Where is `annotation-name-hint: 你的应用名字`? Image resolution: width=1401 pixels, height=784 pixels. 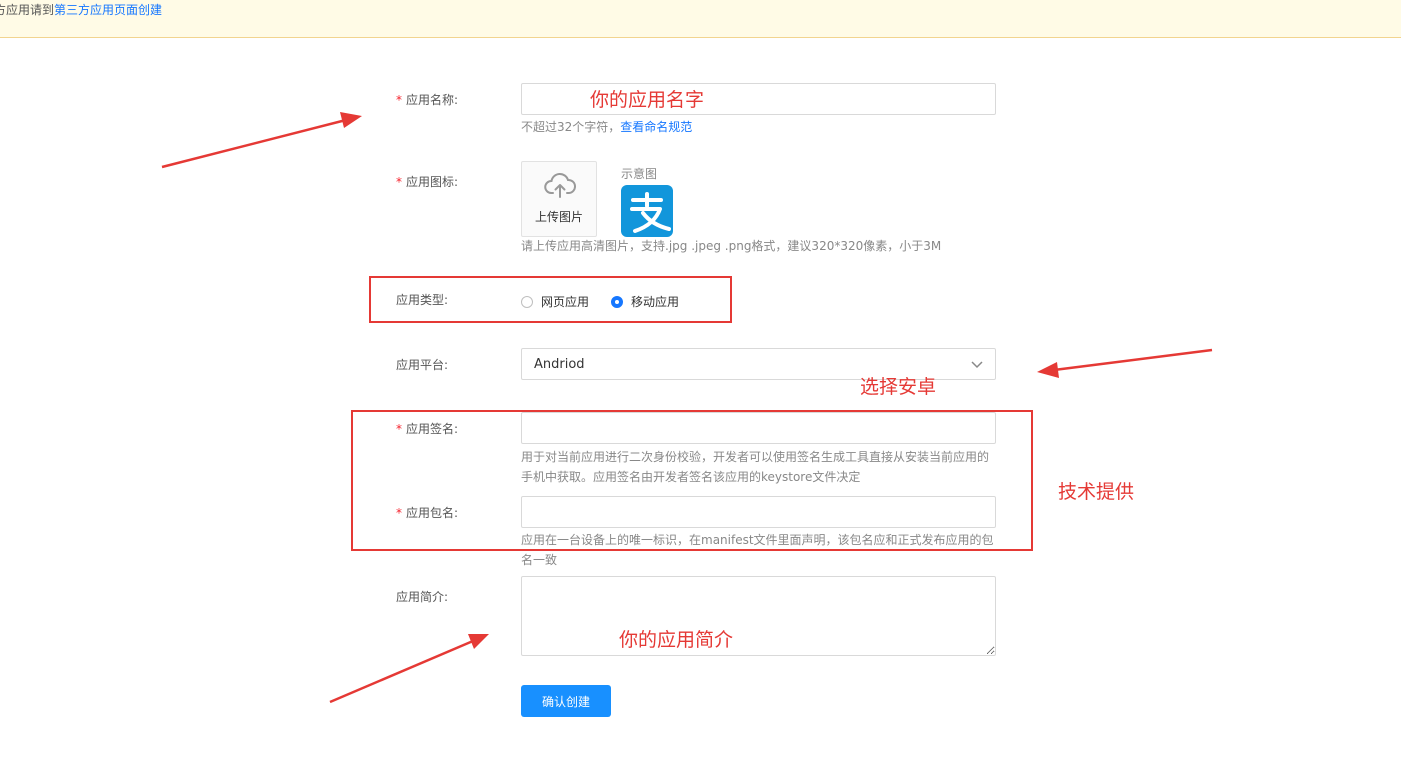
annotation-name-hint: 你的应用名字 is located at coordinates (647, 100).